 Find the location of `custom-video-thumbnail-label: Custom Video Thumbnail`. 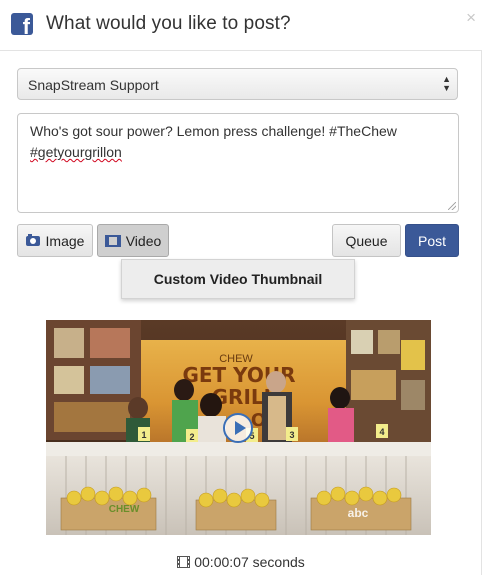

custom-video-thumbnail-label: Custom Video Thumbnail is located at coordinates (238, 279).